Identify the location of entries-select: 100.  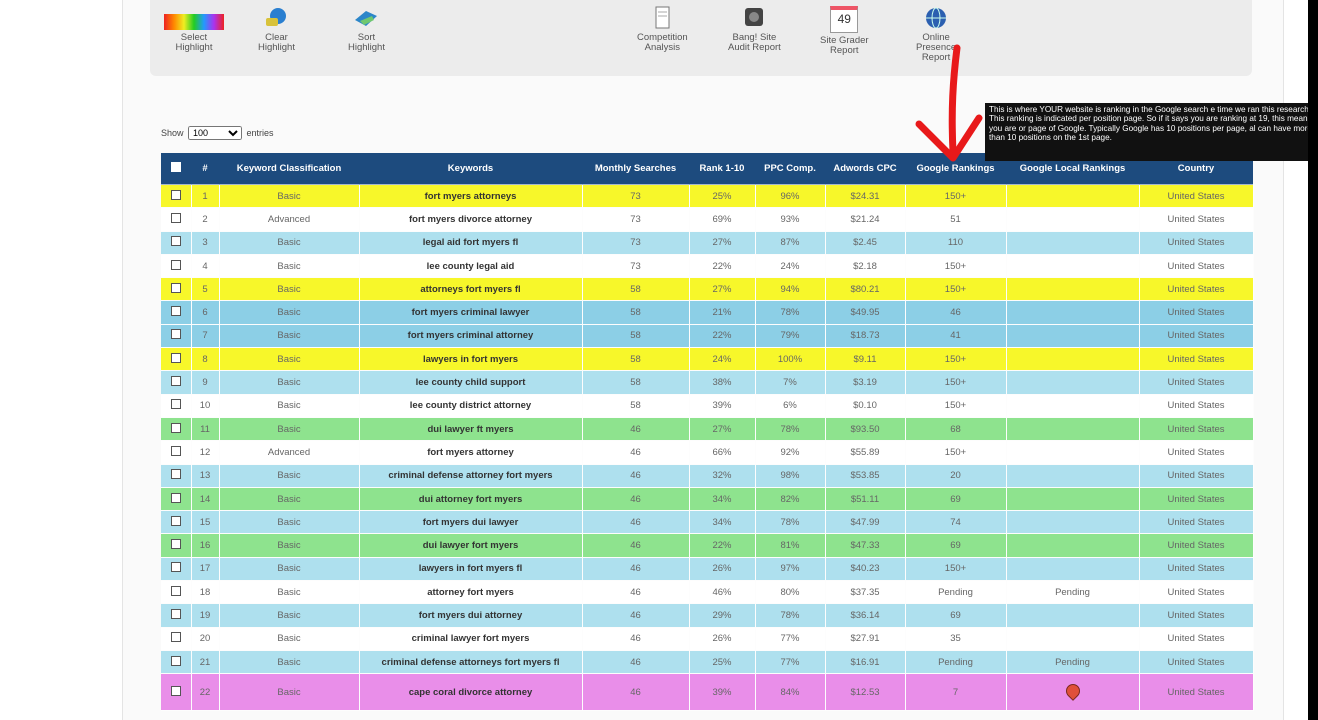
(215, 133).